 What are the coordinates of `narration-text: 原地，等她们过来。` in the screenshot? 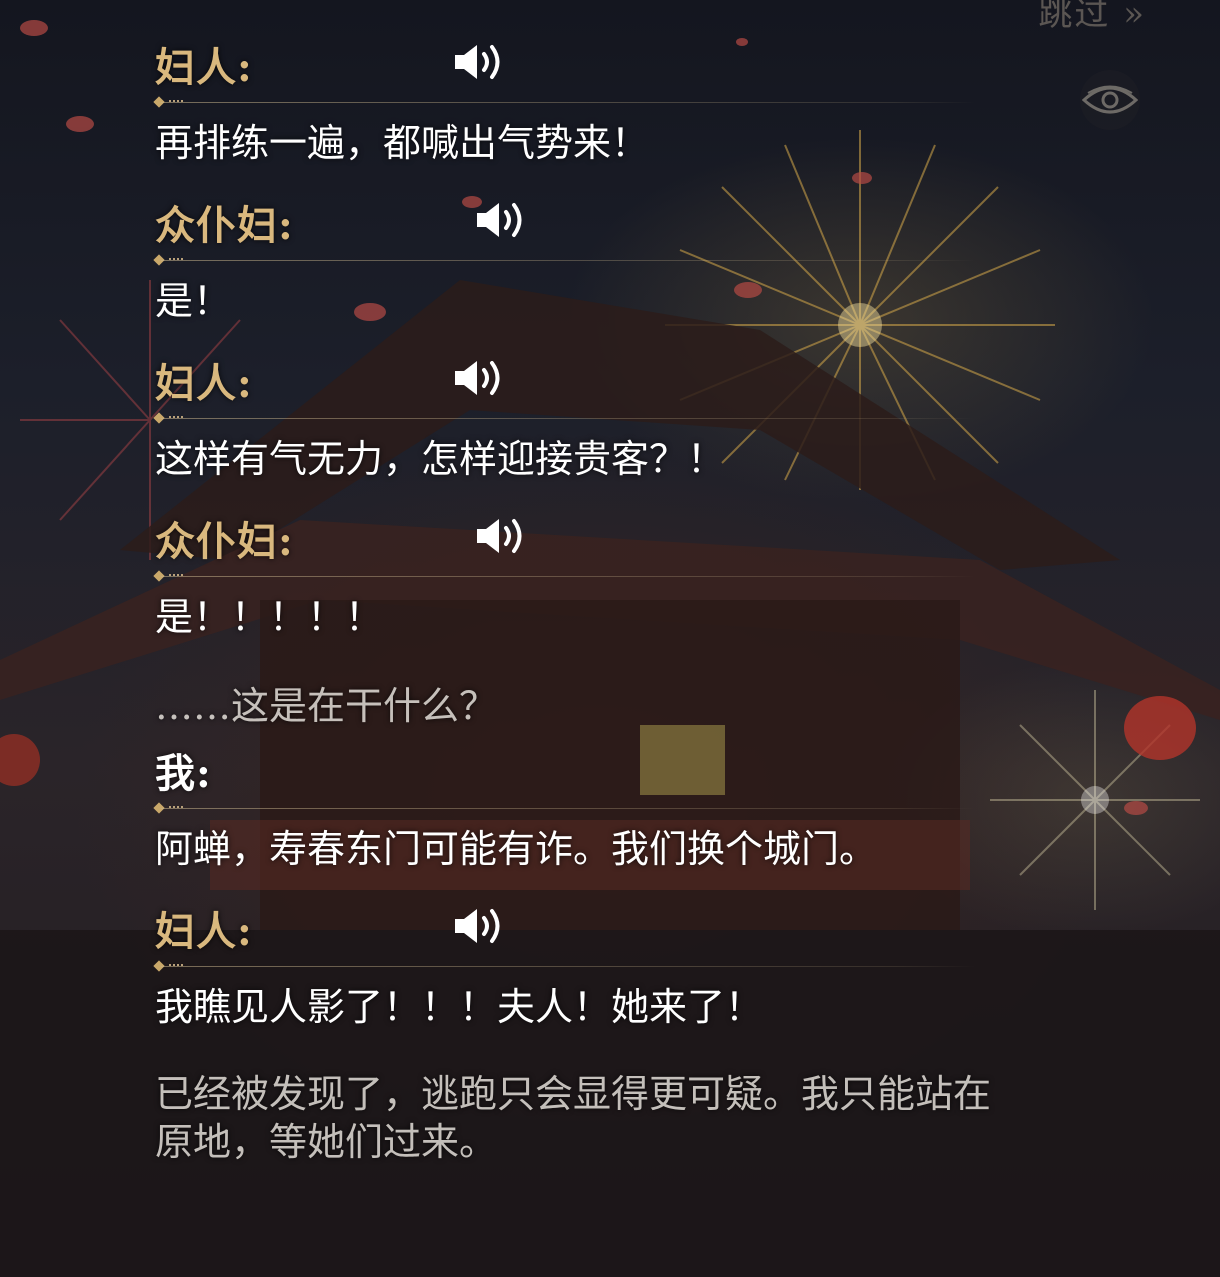 It's located at (326, 1142).